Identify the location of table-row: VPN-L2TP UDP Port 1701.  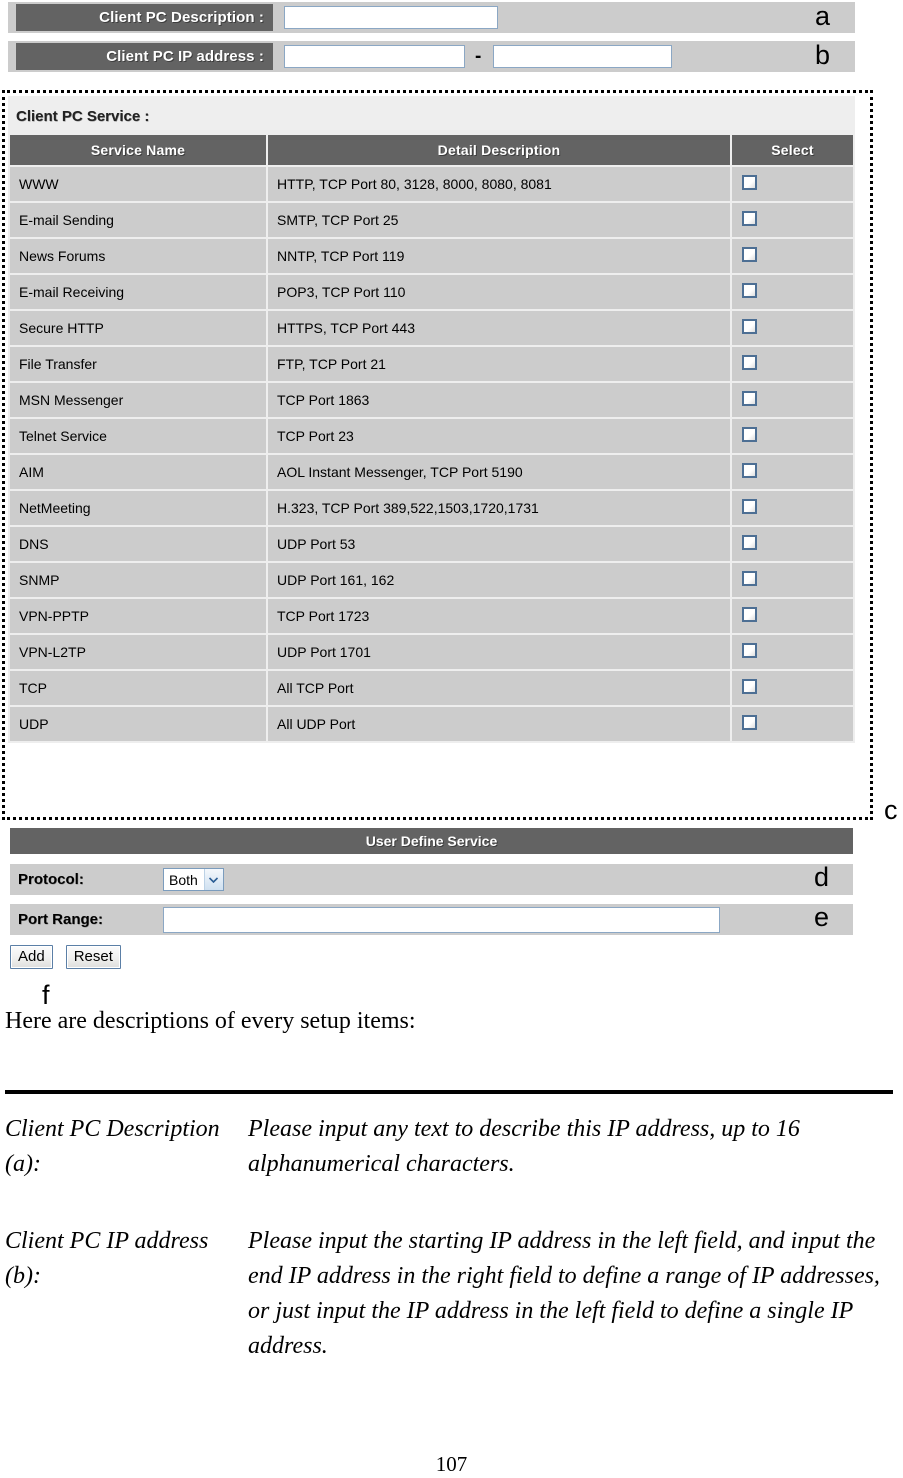
(431, 652).